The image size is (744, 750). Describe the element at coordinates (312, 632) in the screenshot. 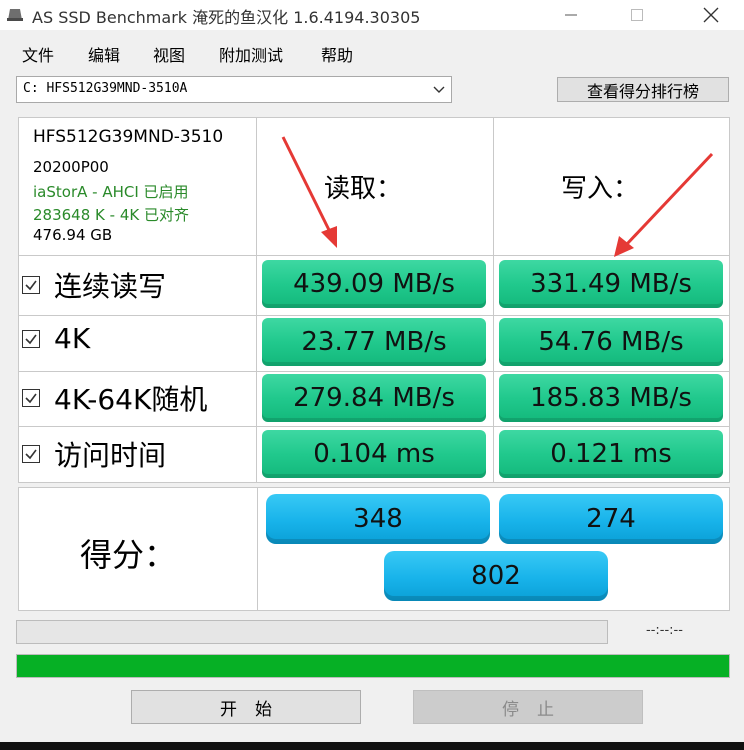

I see `test-progress-bar` at that location.